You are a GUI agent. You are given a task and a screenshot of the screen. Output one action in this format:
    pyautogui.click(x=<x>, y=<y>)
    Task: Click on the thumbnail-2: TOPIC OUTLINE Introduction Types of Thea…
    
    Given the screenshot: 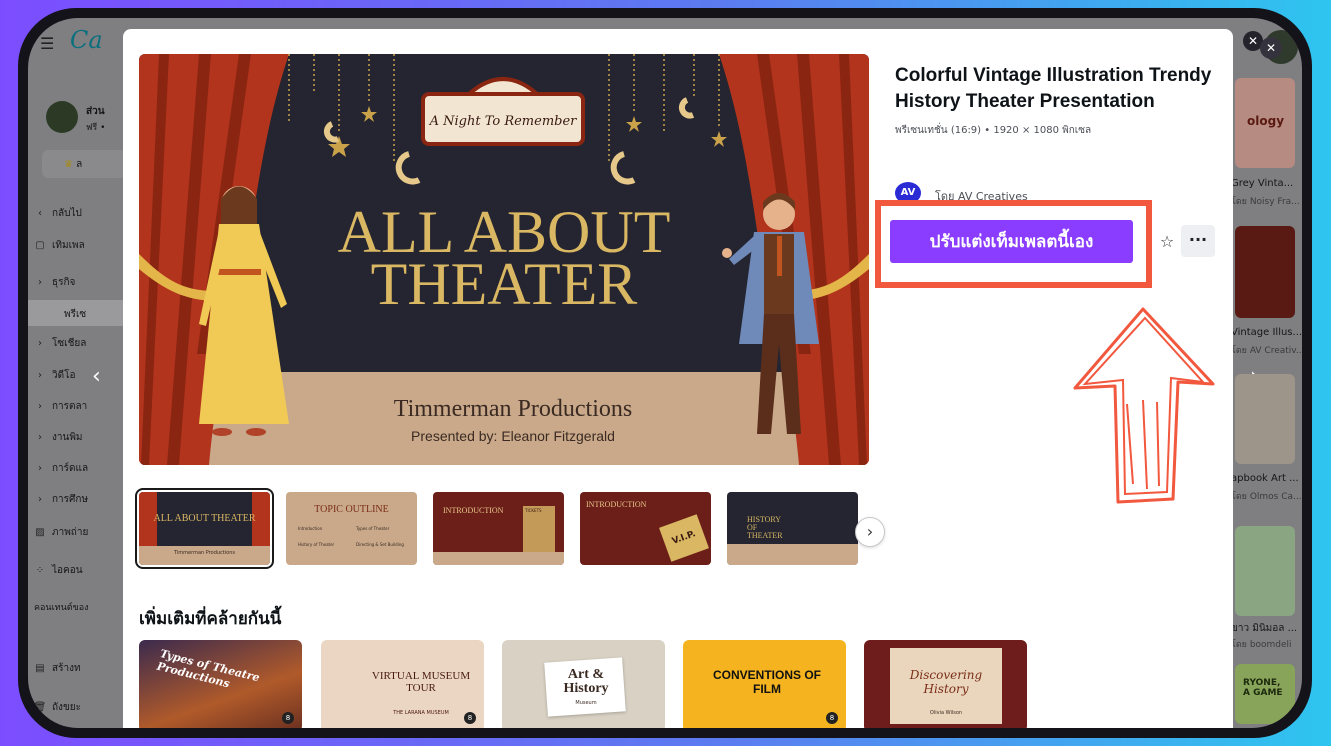 What is the action you would take?
    pyautogui.click(x=351, y=528)
    